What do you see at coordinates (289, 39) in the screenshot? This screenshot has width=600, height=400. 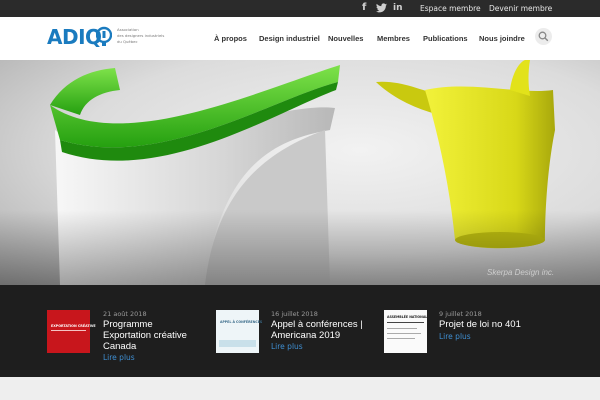 I see `nav-design-industriel: Design industriel` at bounding box center [289, 39].